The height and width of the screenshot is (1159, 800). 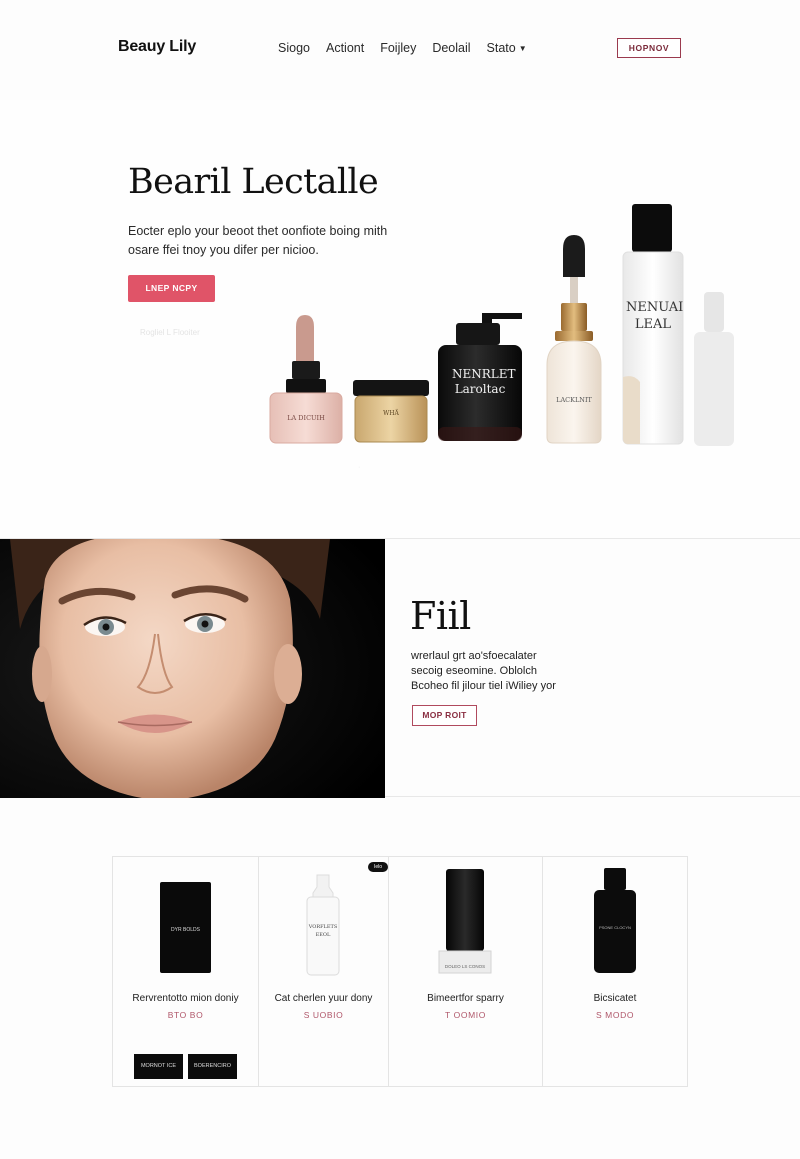 I want to click on nav-item-5-dropdown: Stato ▼, so click(x=507, y=48).